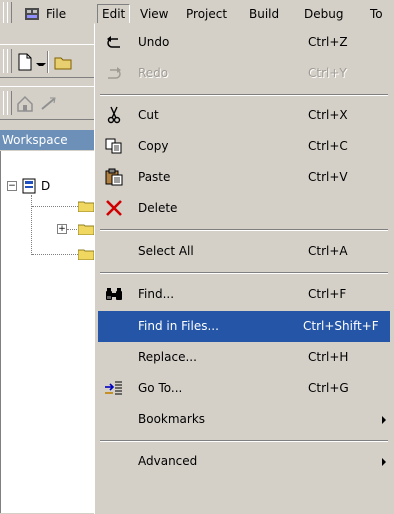  I want to click on new-file-icon, so click(25, 62).